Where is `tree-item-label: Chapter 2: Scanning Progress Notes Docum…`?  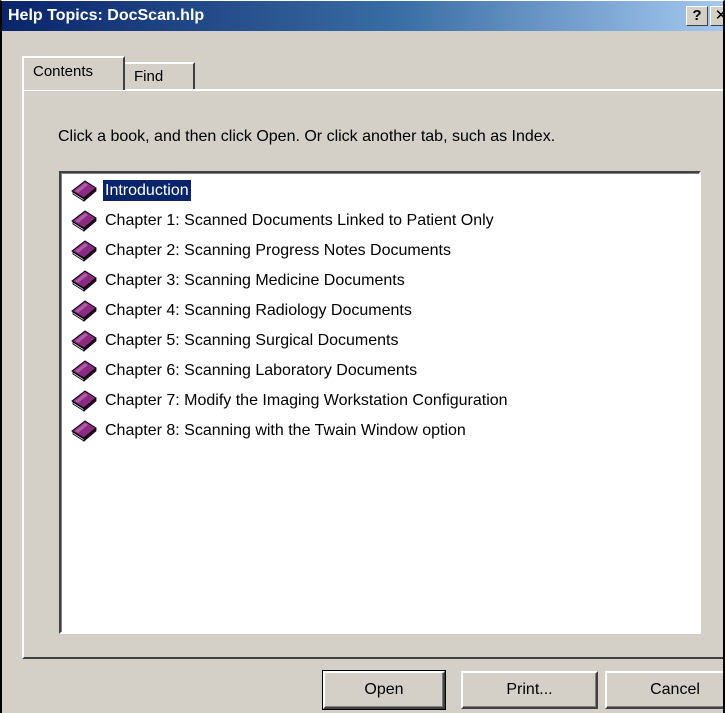
tree-item-label: Chapter 2: Scanning Progress Notes Docum… is located at coordinates (278, 250).